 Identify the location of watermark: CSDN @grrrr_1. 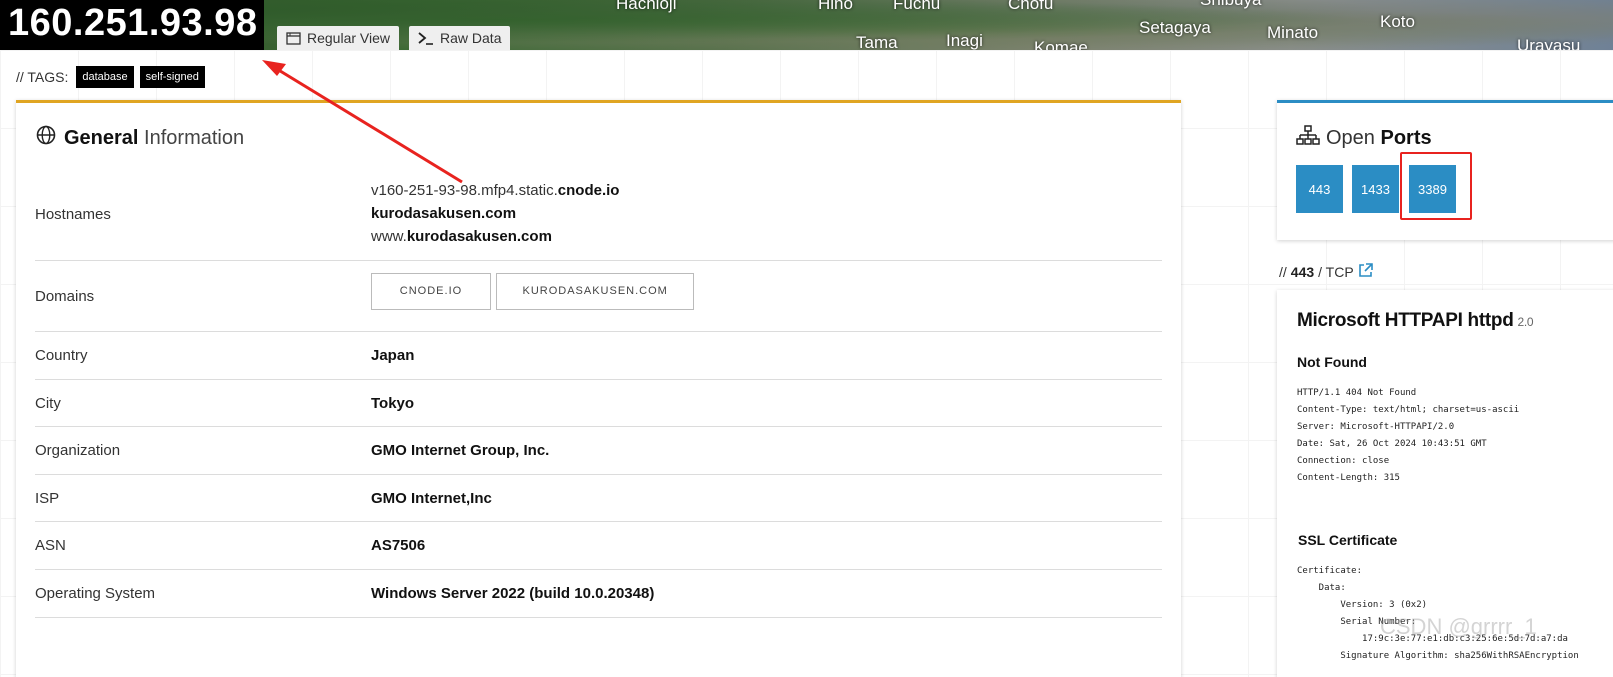
(1458, 626).